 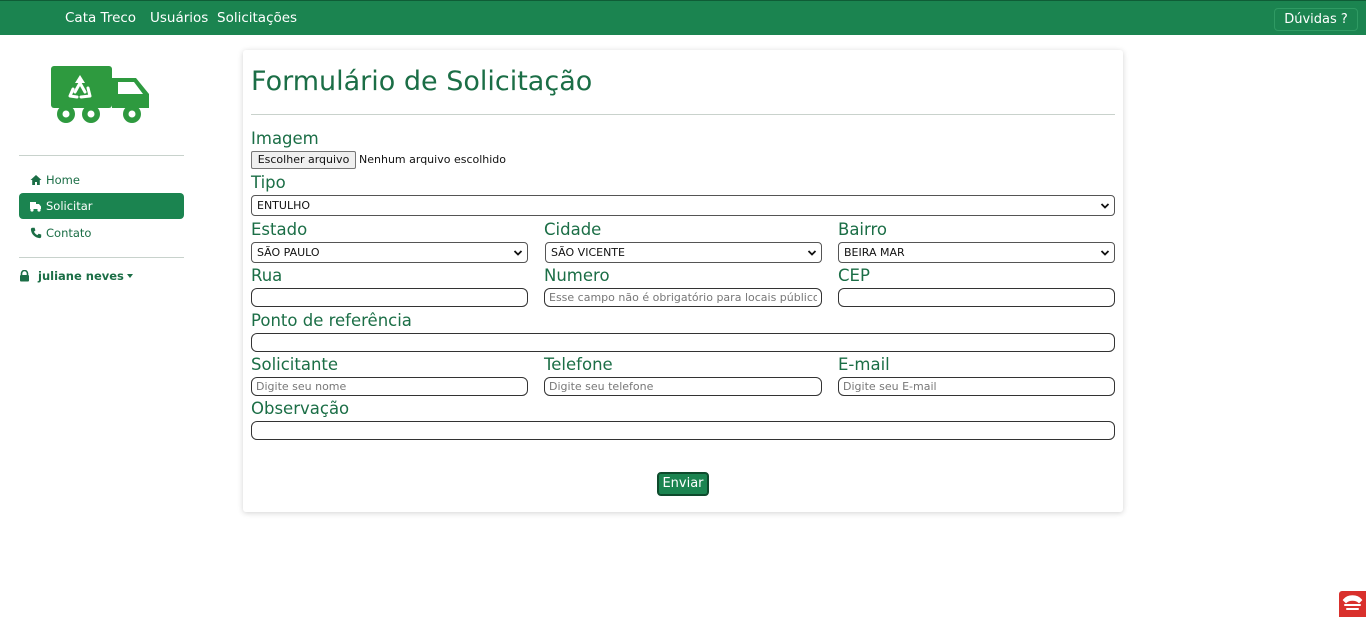 What do you see at coordinates (303, 160) in the screenshot?
I see `choose-file-button: Escolher arquivo` at bounding box center [303, 160].